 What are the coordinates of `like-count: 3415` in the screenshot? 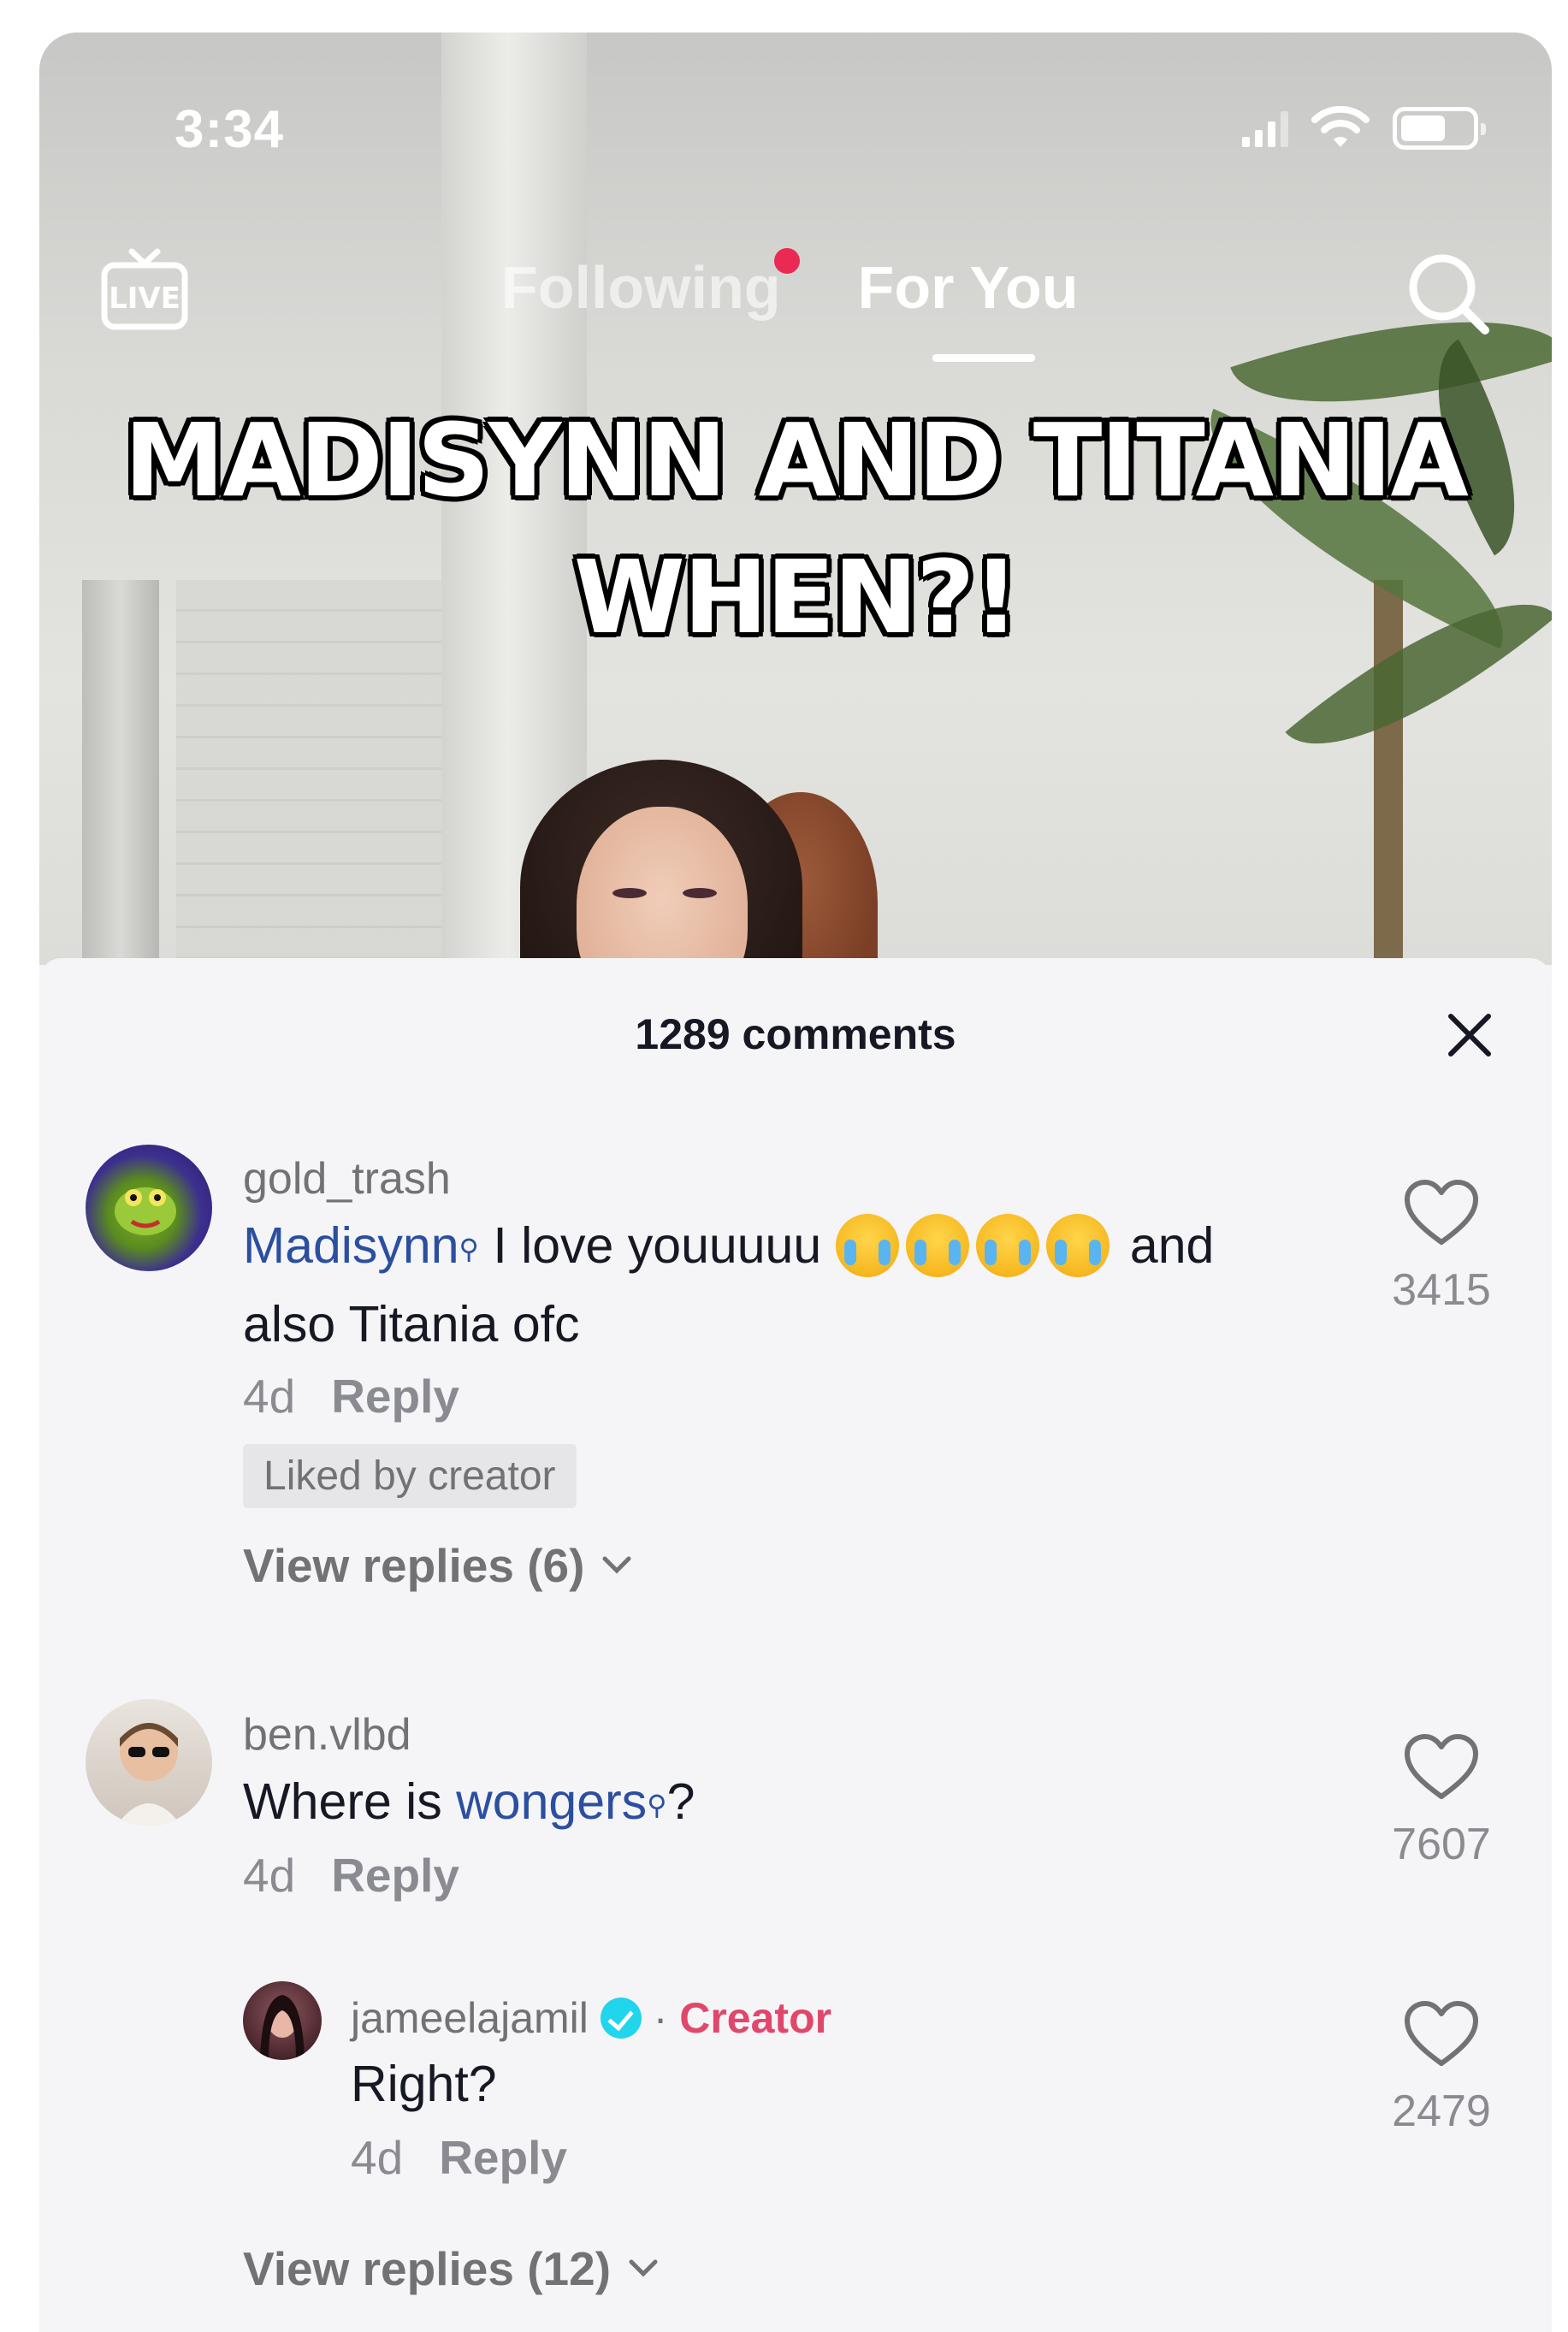 It's located at (1441, 1290).